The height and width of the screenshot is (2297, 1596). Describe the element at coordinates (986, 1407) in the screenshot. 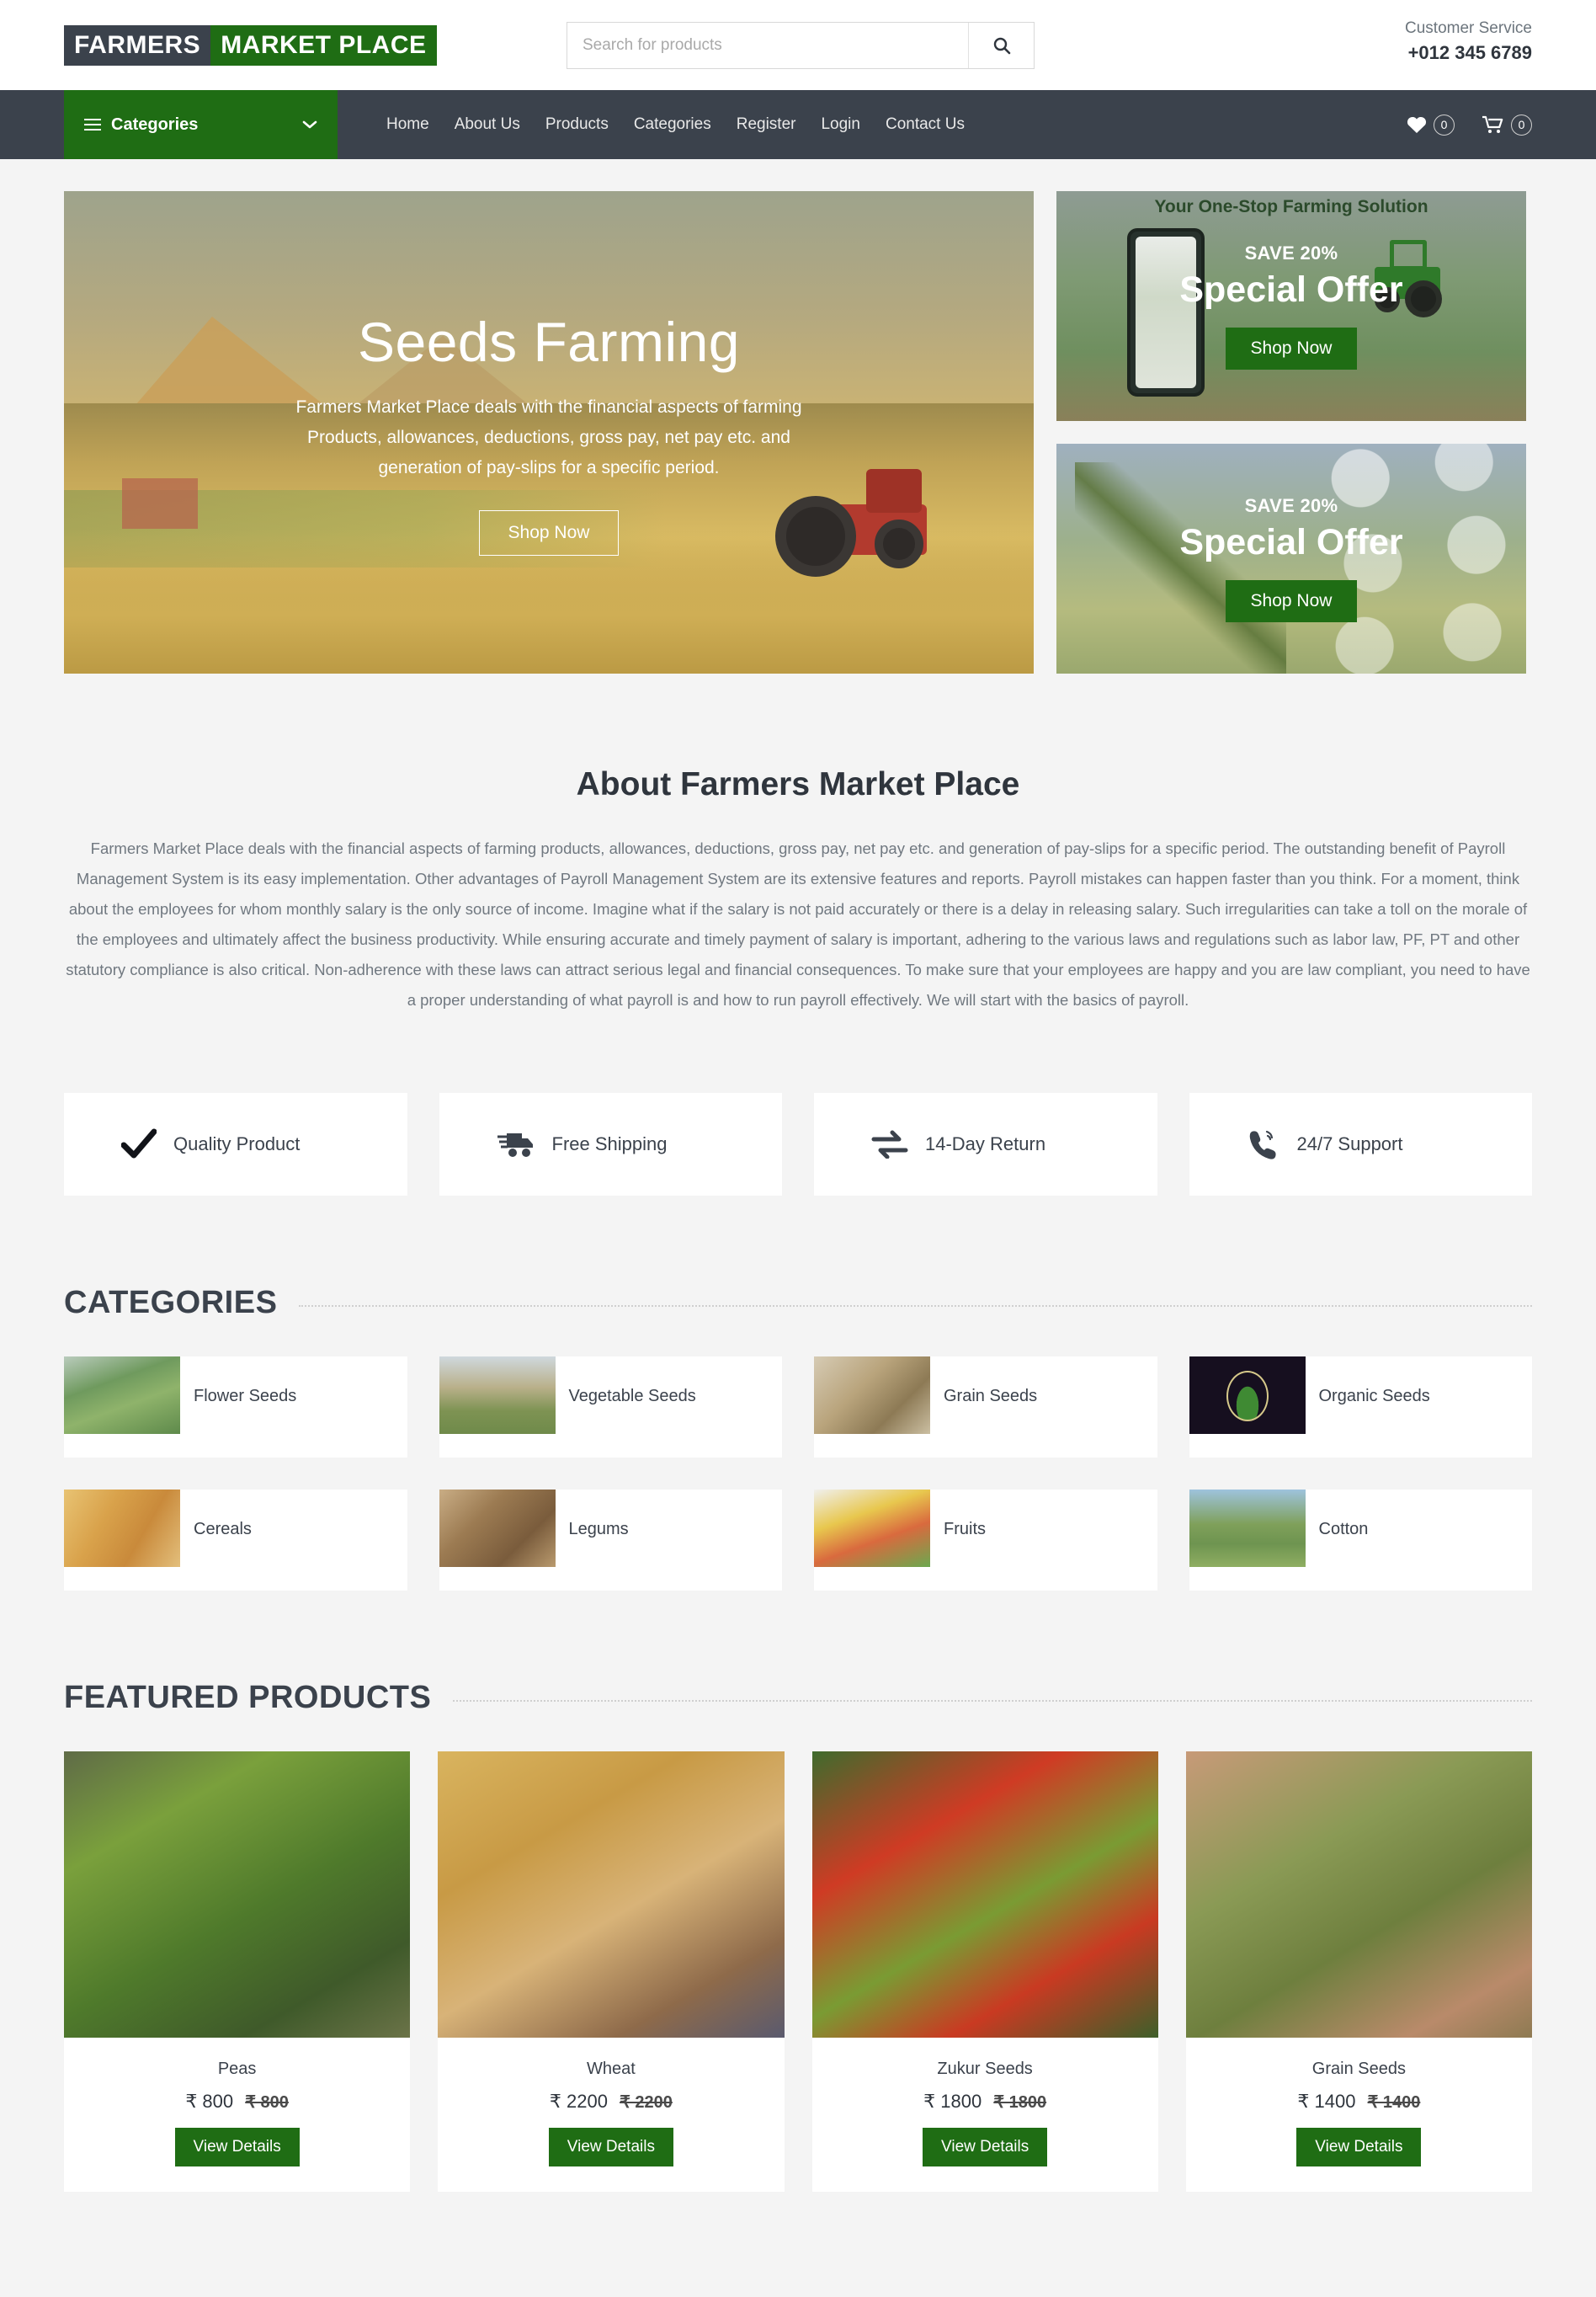

I see `category-card-grain-seeds: Grain Seeds` at that location.